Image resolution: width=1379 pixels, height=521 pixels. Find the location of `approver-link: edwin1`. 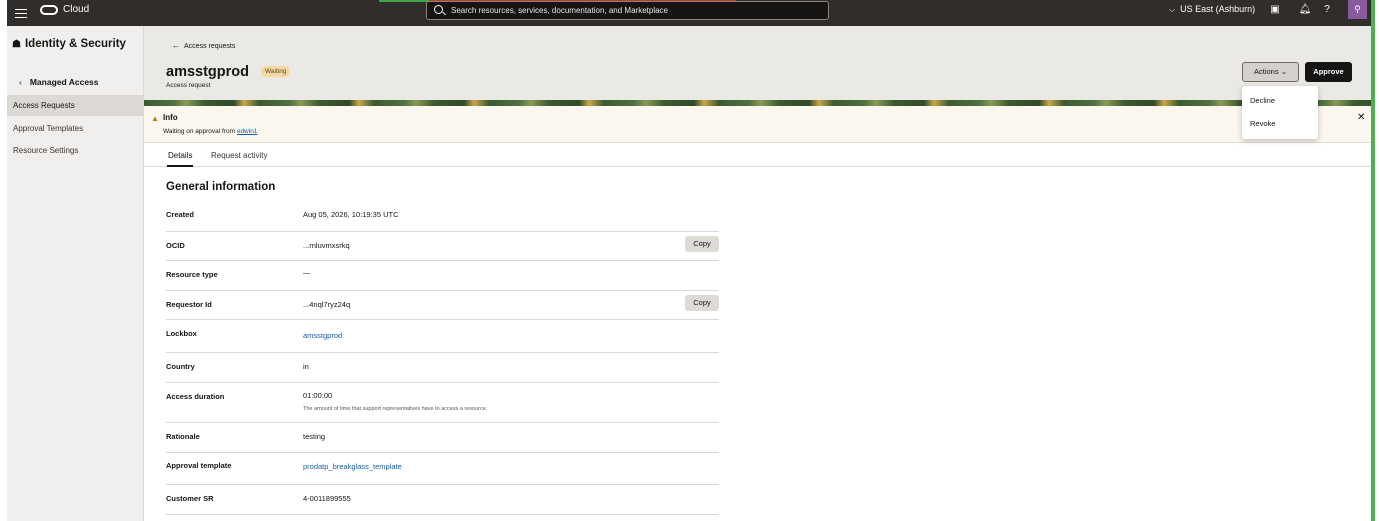

approver-link: edwin1 is located at coordinates (247, 131).